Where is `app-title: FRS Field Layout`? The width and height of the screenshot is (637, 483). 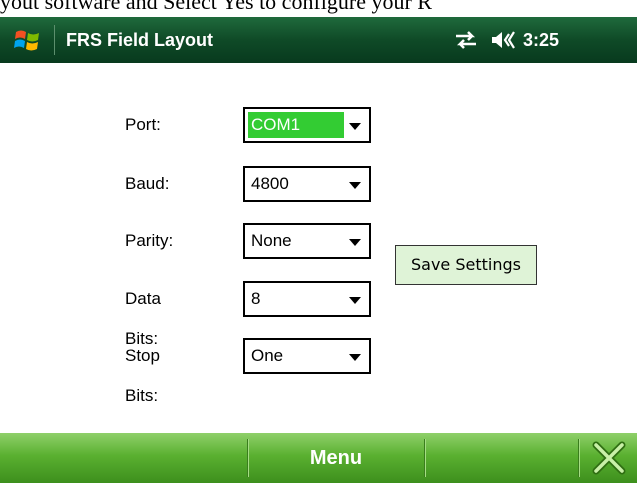 app-title: FRS Field Layout is located at coordinates (140, 40).